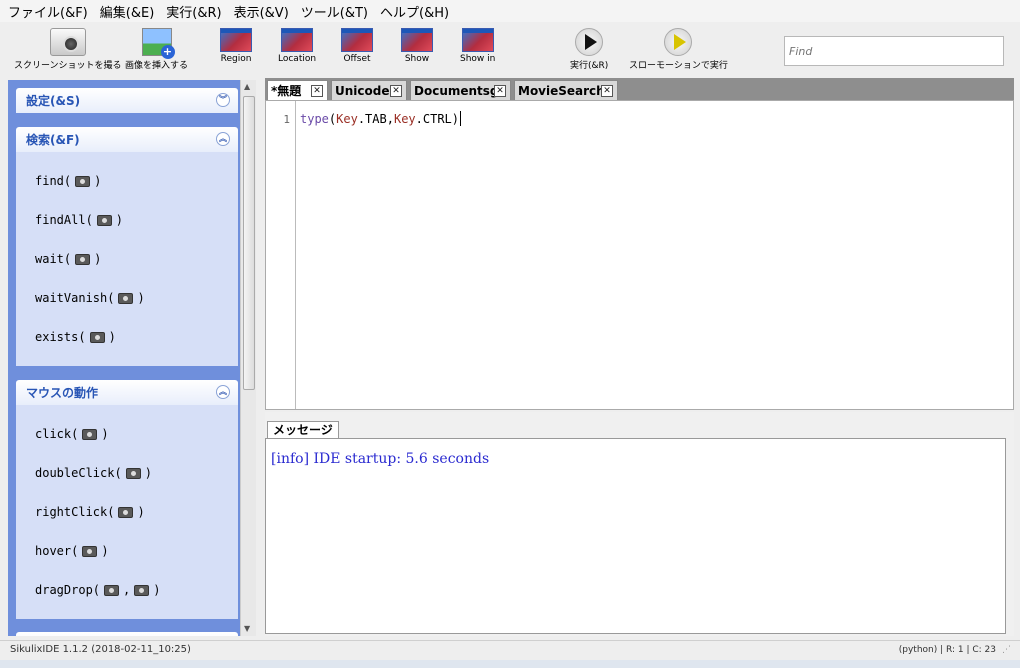  I want to click on menu-tools: ツール(&T), so click(334, 11).